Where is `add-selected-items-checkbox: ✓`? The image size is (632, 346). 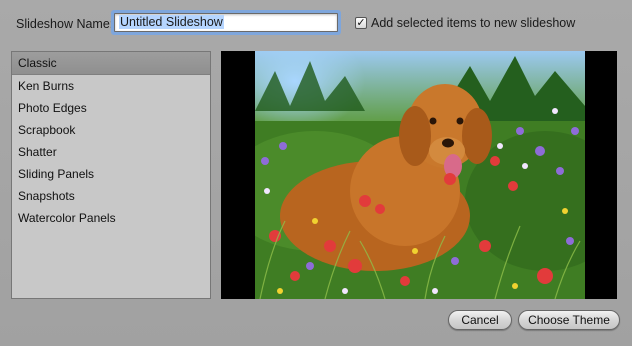 add-selected-items-checkbox: ✓ is located at coordinates (361, 23).